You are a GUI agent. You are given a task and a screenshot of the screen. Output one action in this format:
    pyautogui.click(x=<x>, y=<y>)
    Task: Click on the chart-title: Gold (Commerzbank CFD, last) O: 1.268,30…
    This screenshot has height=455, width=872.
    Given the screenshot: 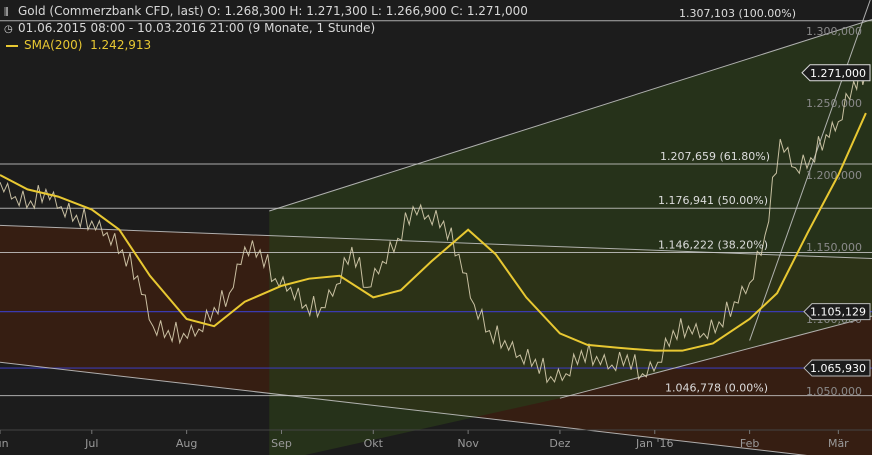 What is the action you would take?
    pyautogui.click(x=273, y=11)
    